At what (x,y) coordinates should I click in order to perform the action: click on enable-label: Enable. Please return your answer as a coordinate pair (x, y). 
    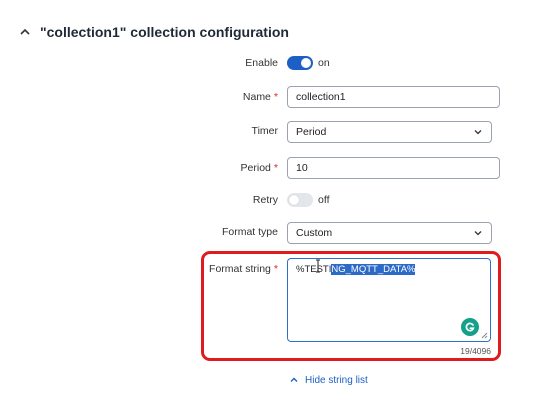
    Looking at the image, I should click on (261, 63).